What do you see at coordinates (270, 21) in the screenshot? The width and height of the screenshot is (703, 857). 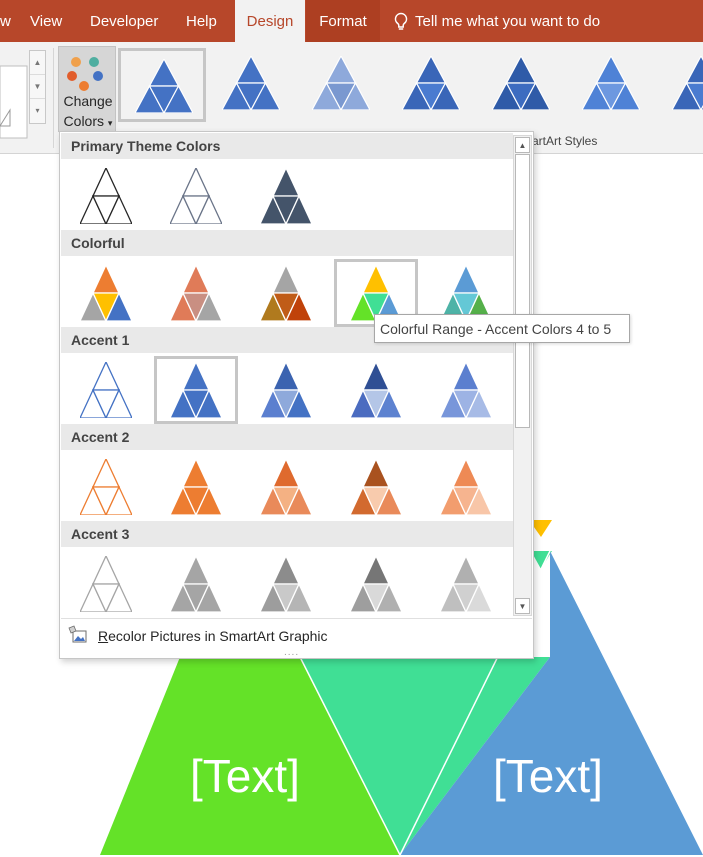 I see `tab-design: Design` at bounding box center [270, 21].